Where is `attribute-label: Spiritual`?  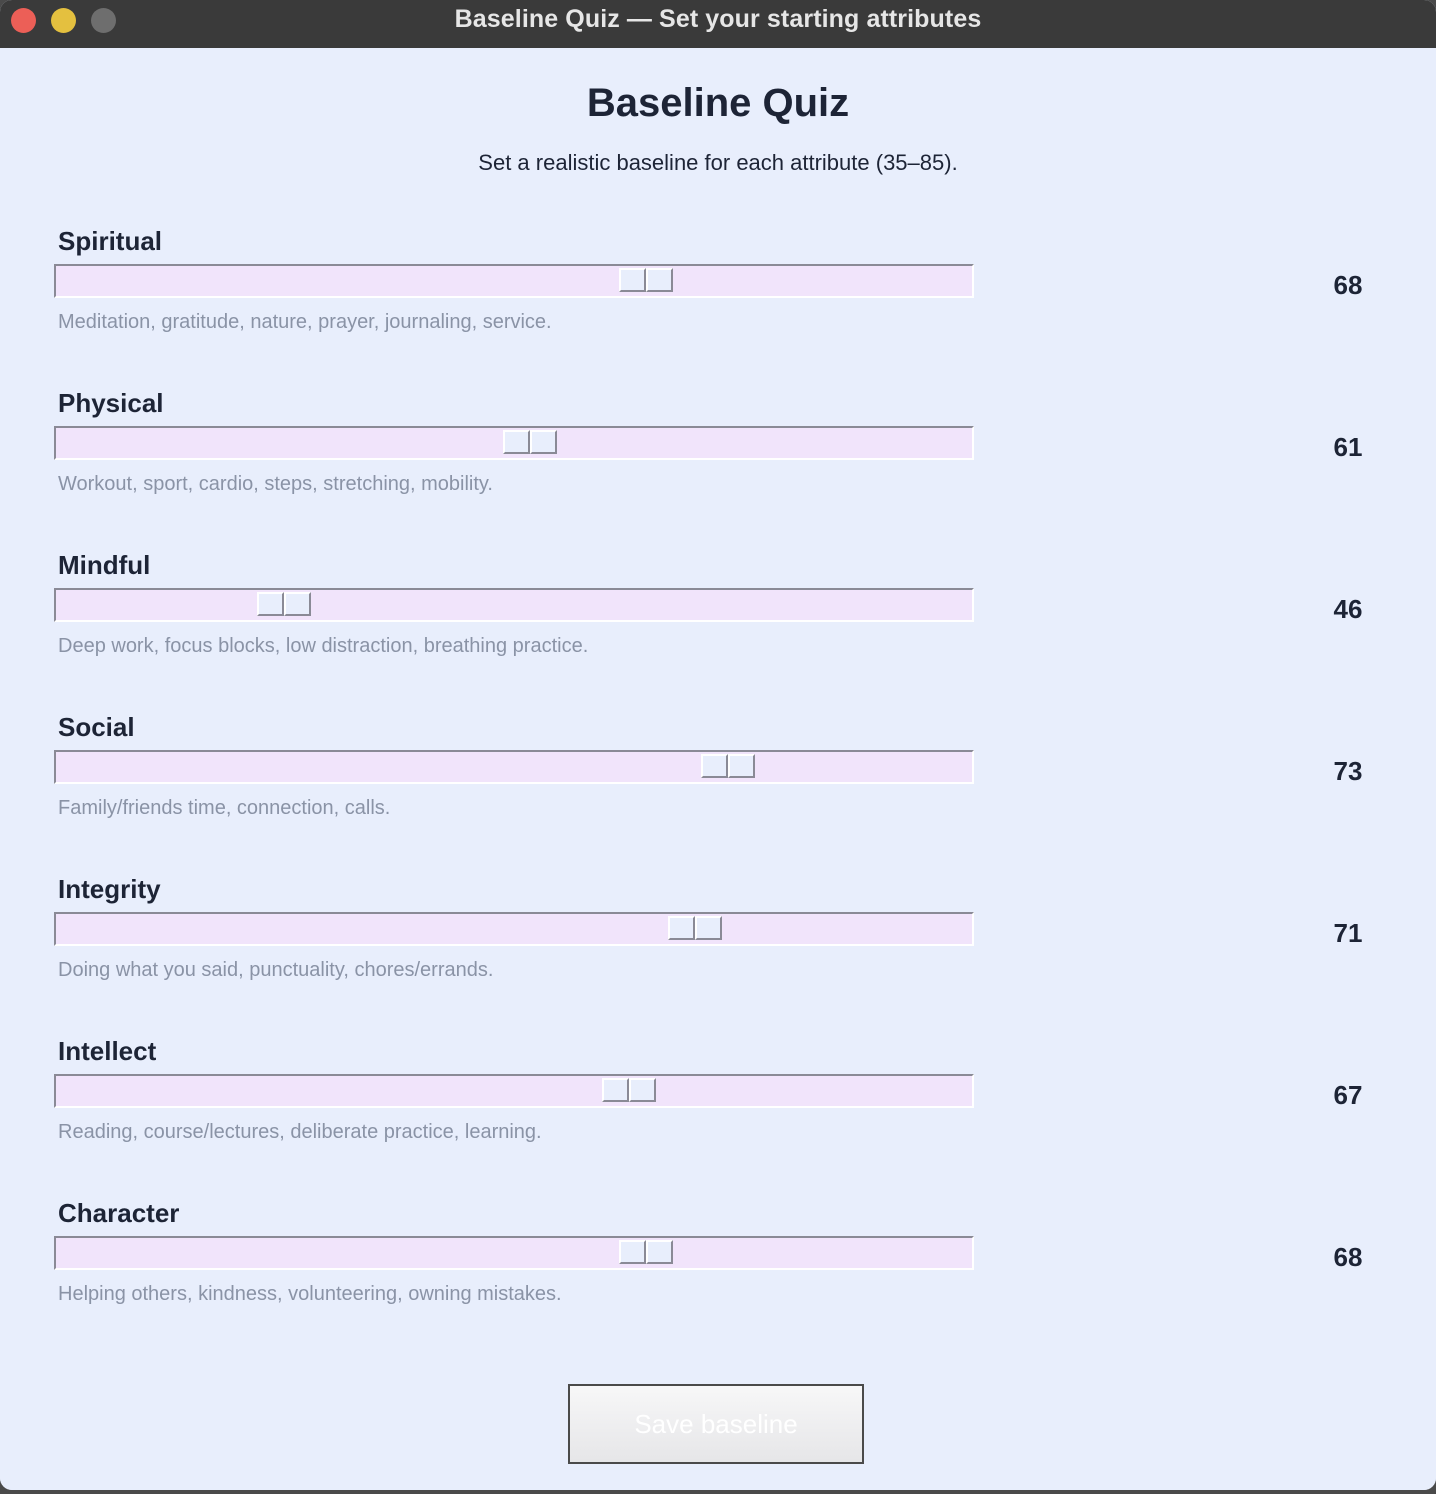
attribute-label: Spiritual is located at coordinates (110, 241).